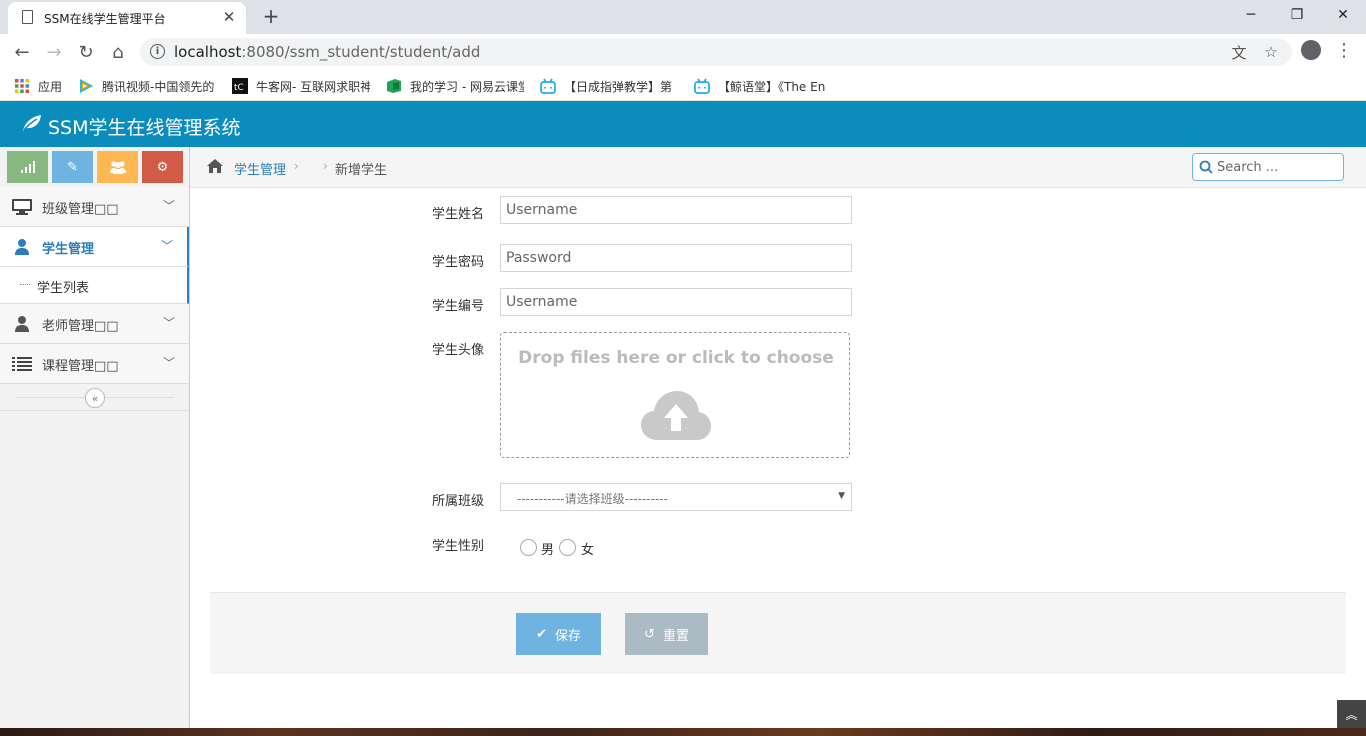 The width and height of the screenshot is (1366, 736). I want to click on list-icon, so click(22, 364).